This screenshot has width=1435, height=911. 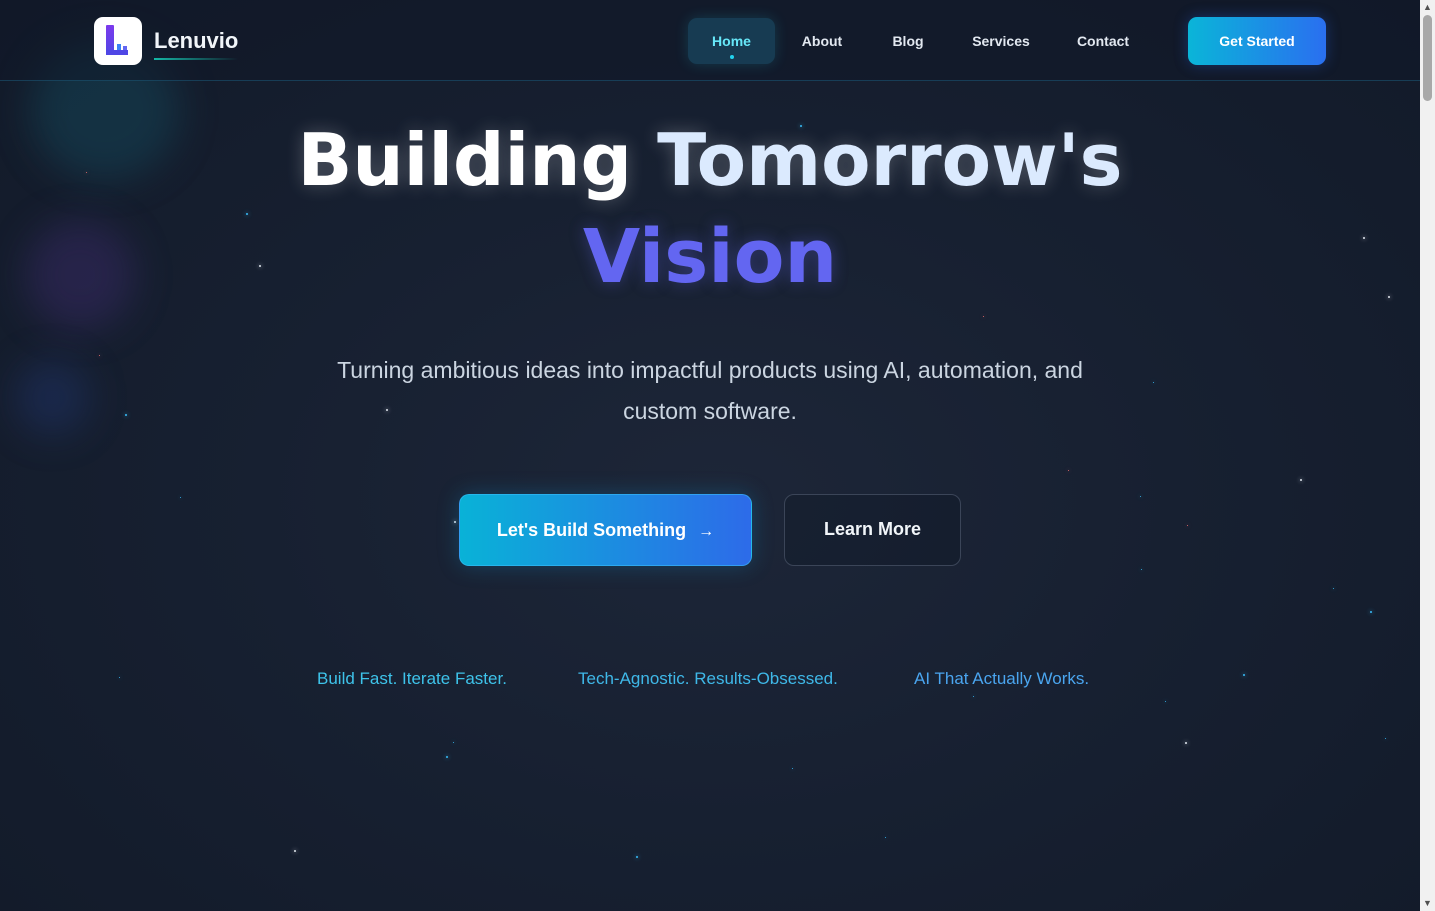 I want to click on scroll-up-arrow-icon: ▲, so click(x=1427, y=7).